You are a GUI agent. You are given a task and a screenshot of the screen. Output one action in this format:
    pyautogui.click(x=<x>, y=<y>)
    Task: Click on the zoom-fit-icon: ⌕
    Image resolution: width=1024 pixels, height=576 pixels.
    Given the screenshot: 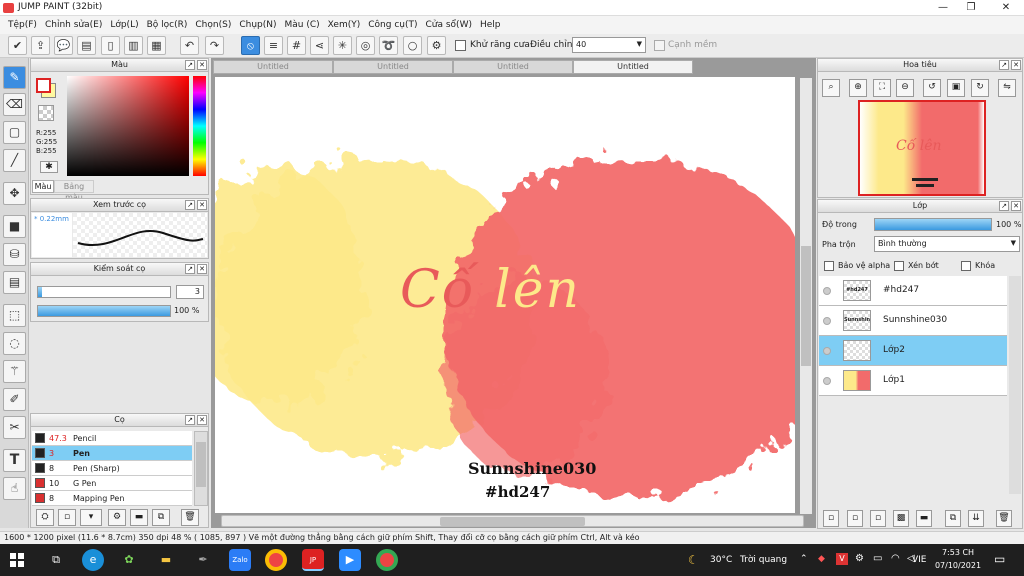 What is the action you would take?
    pyautogui.click(x=831, y=88)
    